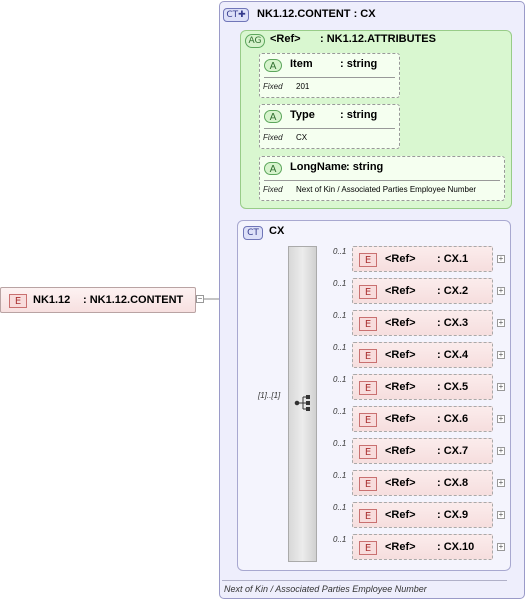 This screenshot has width=530, height=604. I want to click on attribute-item: A Item : string Fixed 201, so click(329, 75).